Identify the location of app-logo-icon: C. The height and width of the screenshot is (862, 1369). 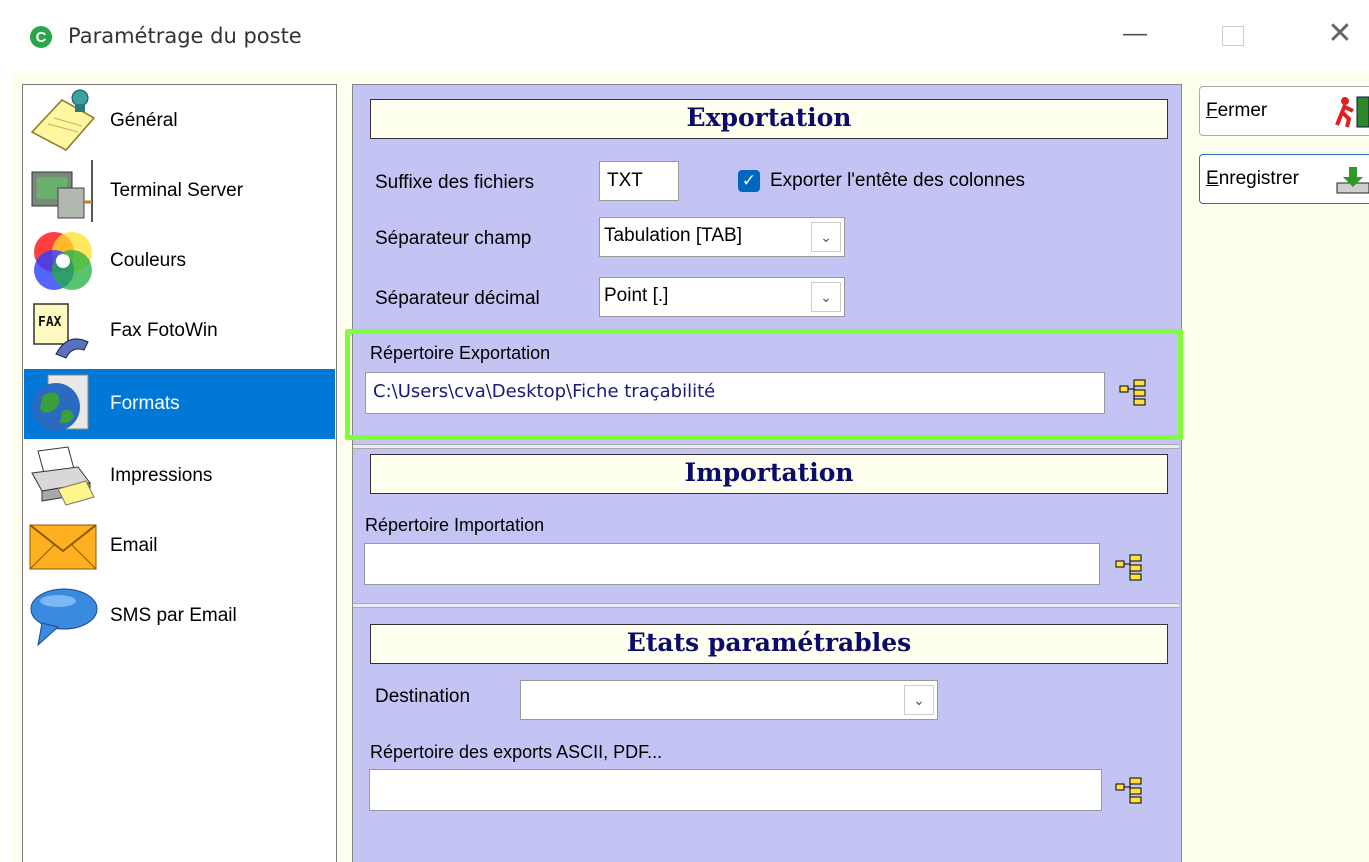
(41, 37).